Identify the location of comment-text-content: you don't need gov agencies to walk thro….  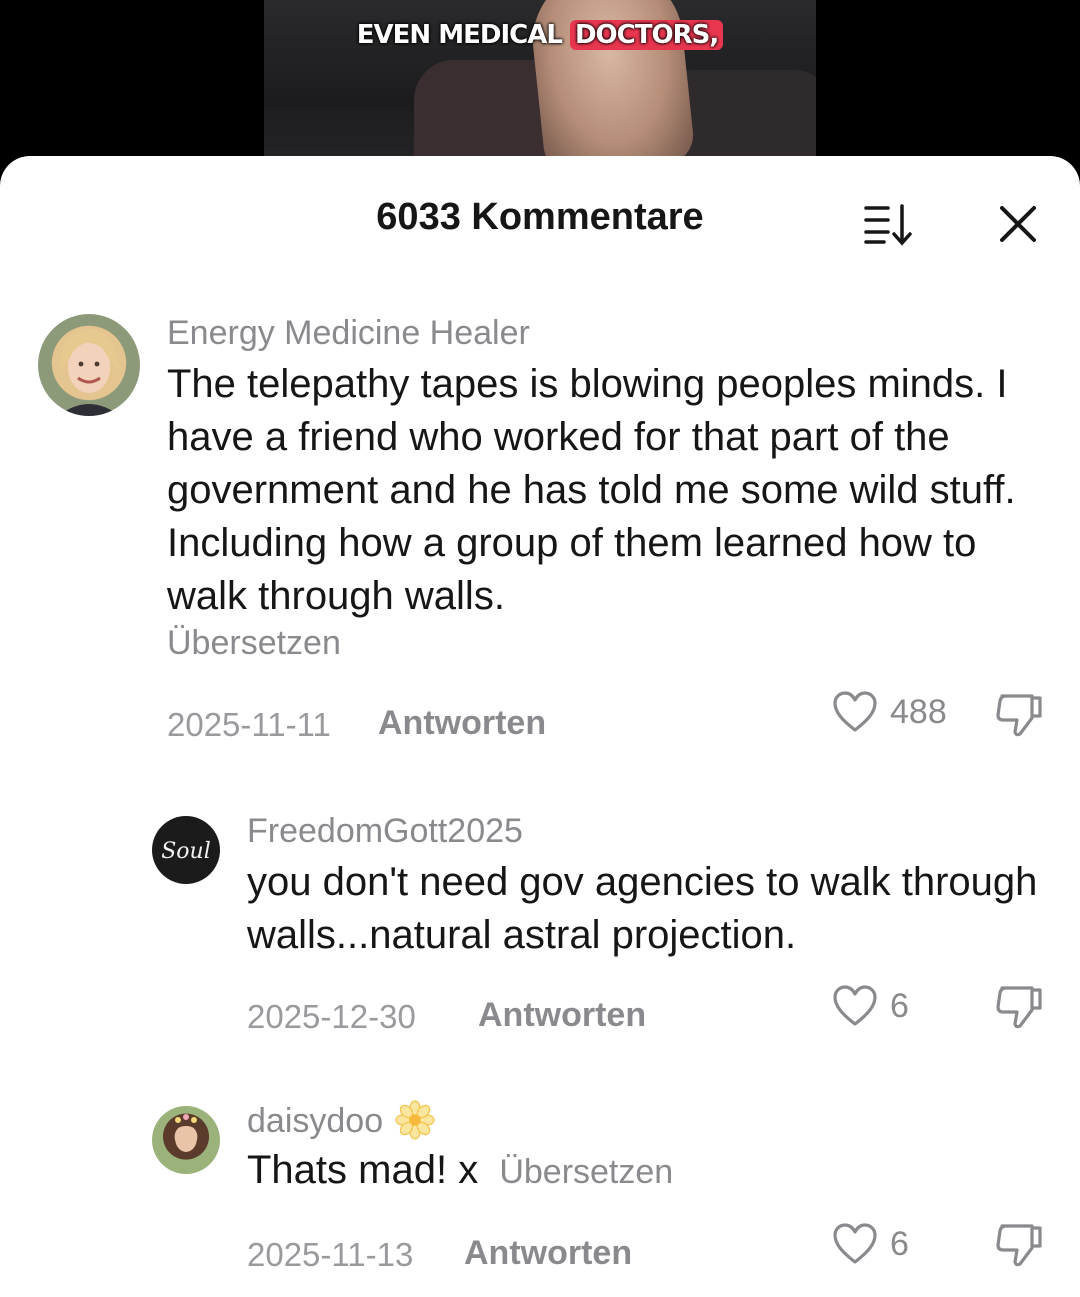
(642, 908).